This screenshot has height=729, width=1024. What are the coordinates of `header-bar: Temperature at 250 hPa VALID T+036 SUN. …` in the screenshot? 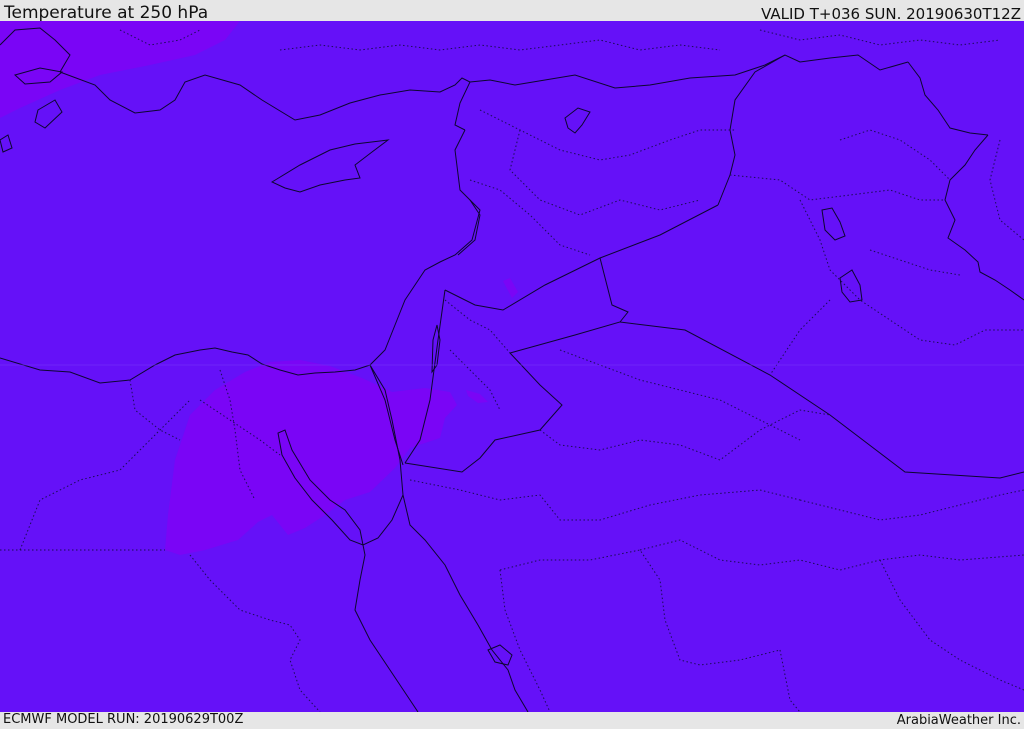 It's located at (512, 11).